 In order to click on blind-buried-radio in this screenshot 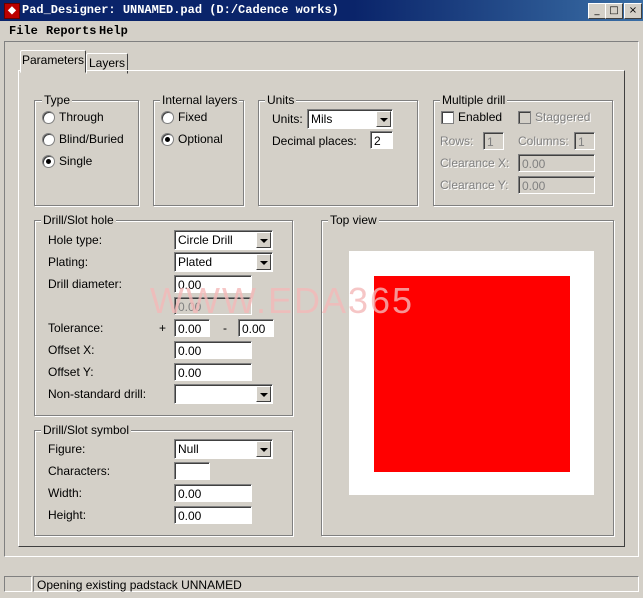, I will do `click(48, 139)`.